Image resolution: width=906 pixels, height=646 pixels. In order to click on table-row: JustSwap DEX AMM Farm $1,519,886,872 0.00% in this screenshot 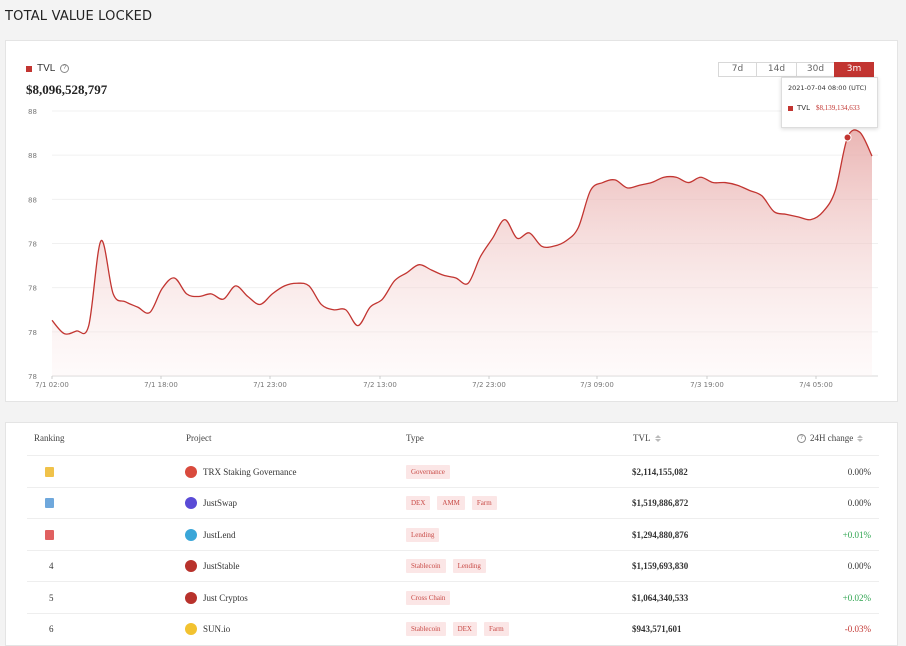, I will do `click(453, 502)`.